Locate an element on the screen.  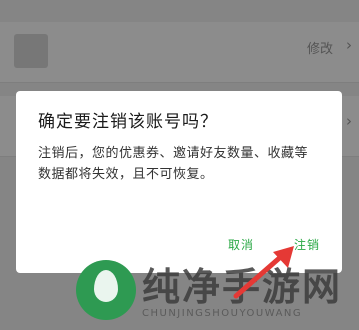
leaf-icon is located at coordinates (106, 286).